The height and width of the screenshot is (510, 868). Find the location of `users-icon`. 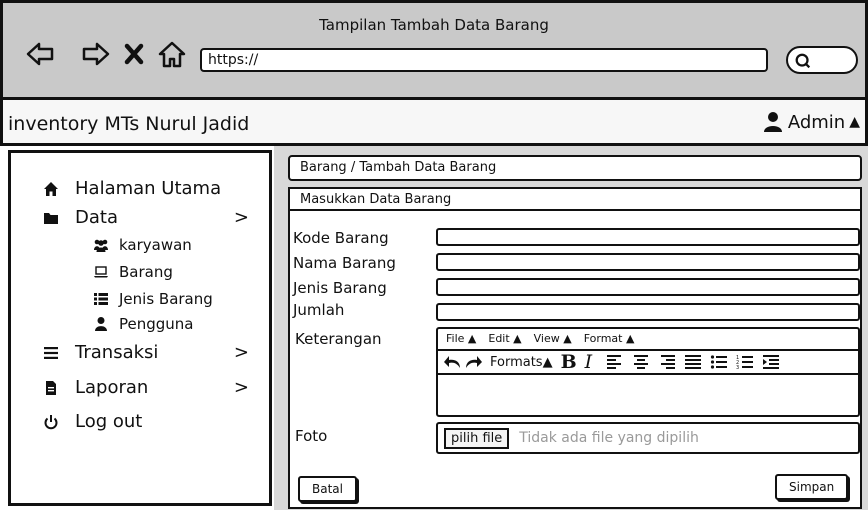

users-icon is located at coordinates (101, 245).